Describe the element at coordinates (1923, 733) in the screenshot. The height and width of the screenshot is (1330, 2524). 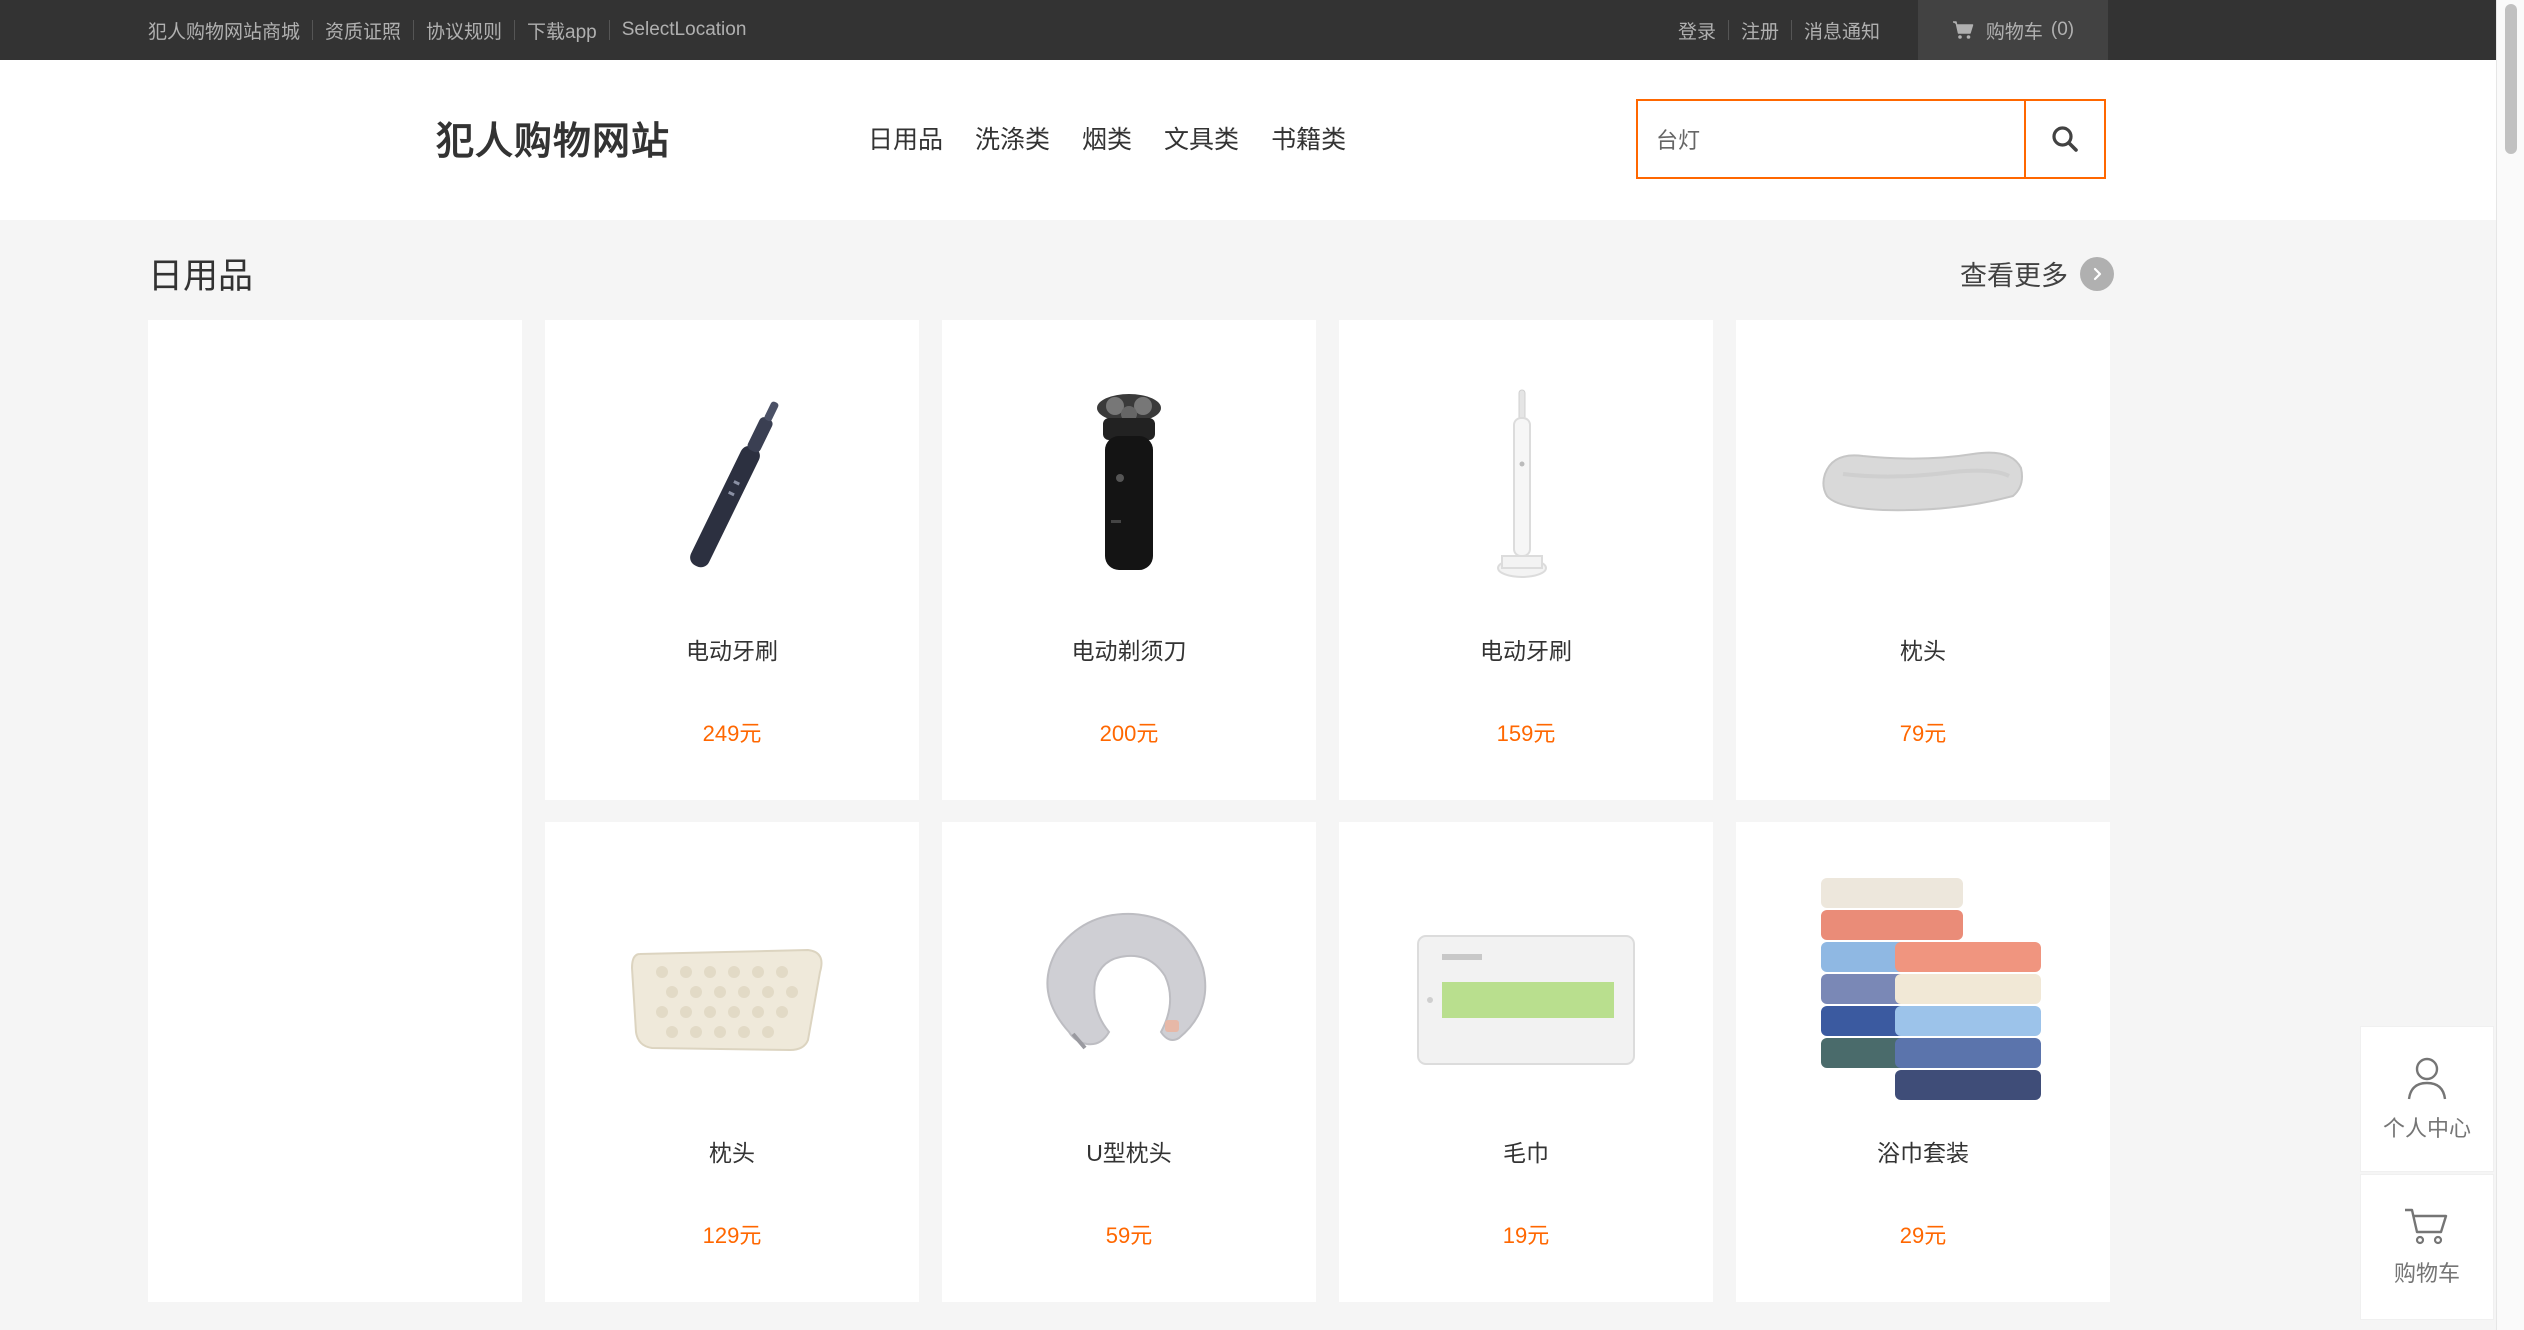
I see `product-price: 79元` at that location.